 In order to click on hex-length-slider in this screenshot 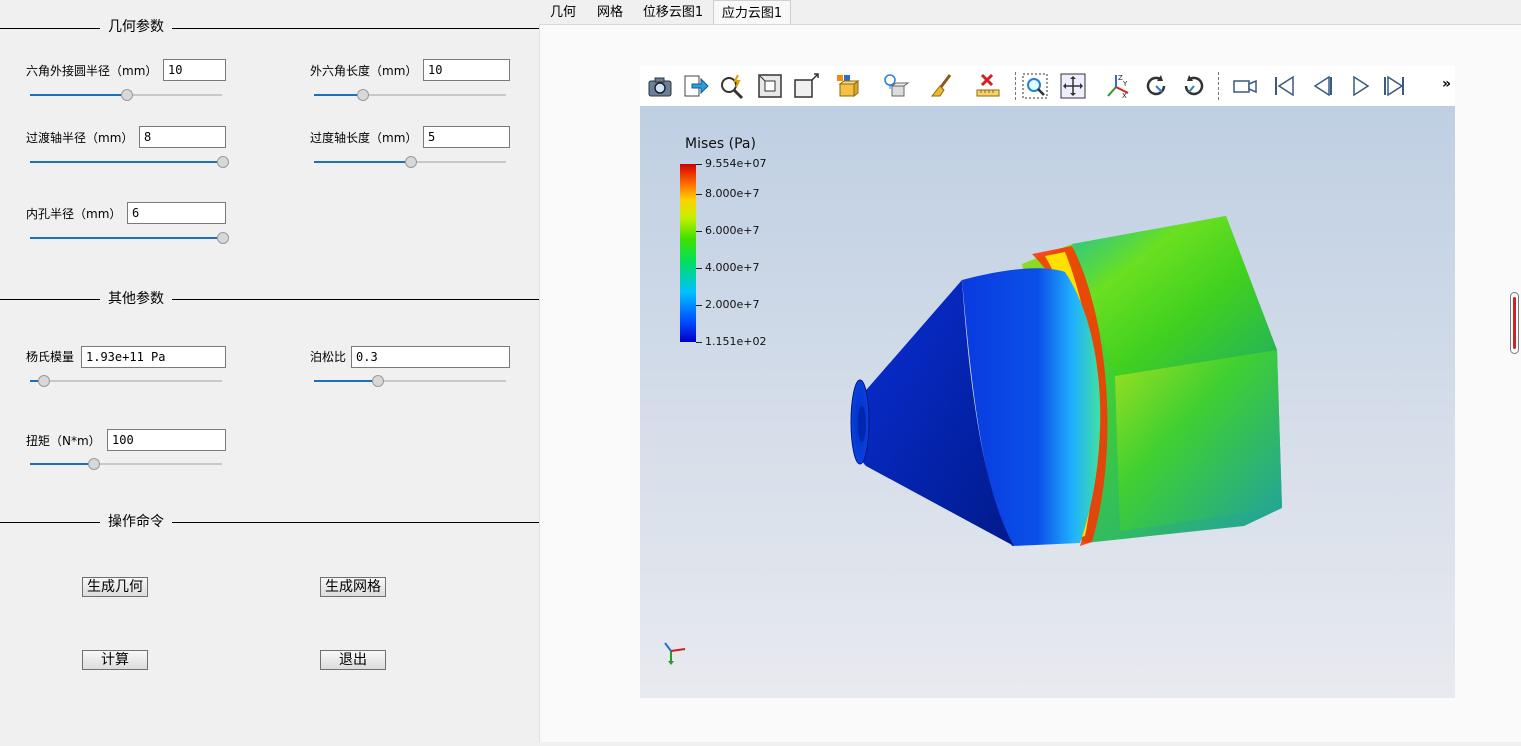, I will do `click(410, 95)`.